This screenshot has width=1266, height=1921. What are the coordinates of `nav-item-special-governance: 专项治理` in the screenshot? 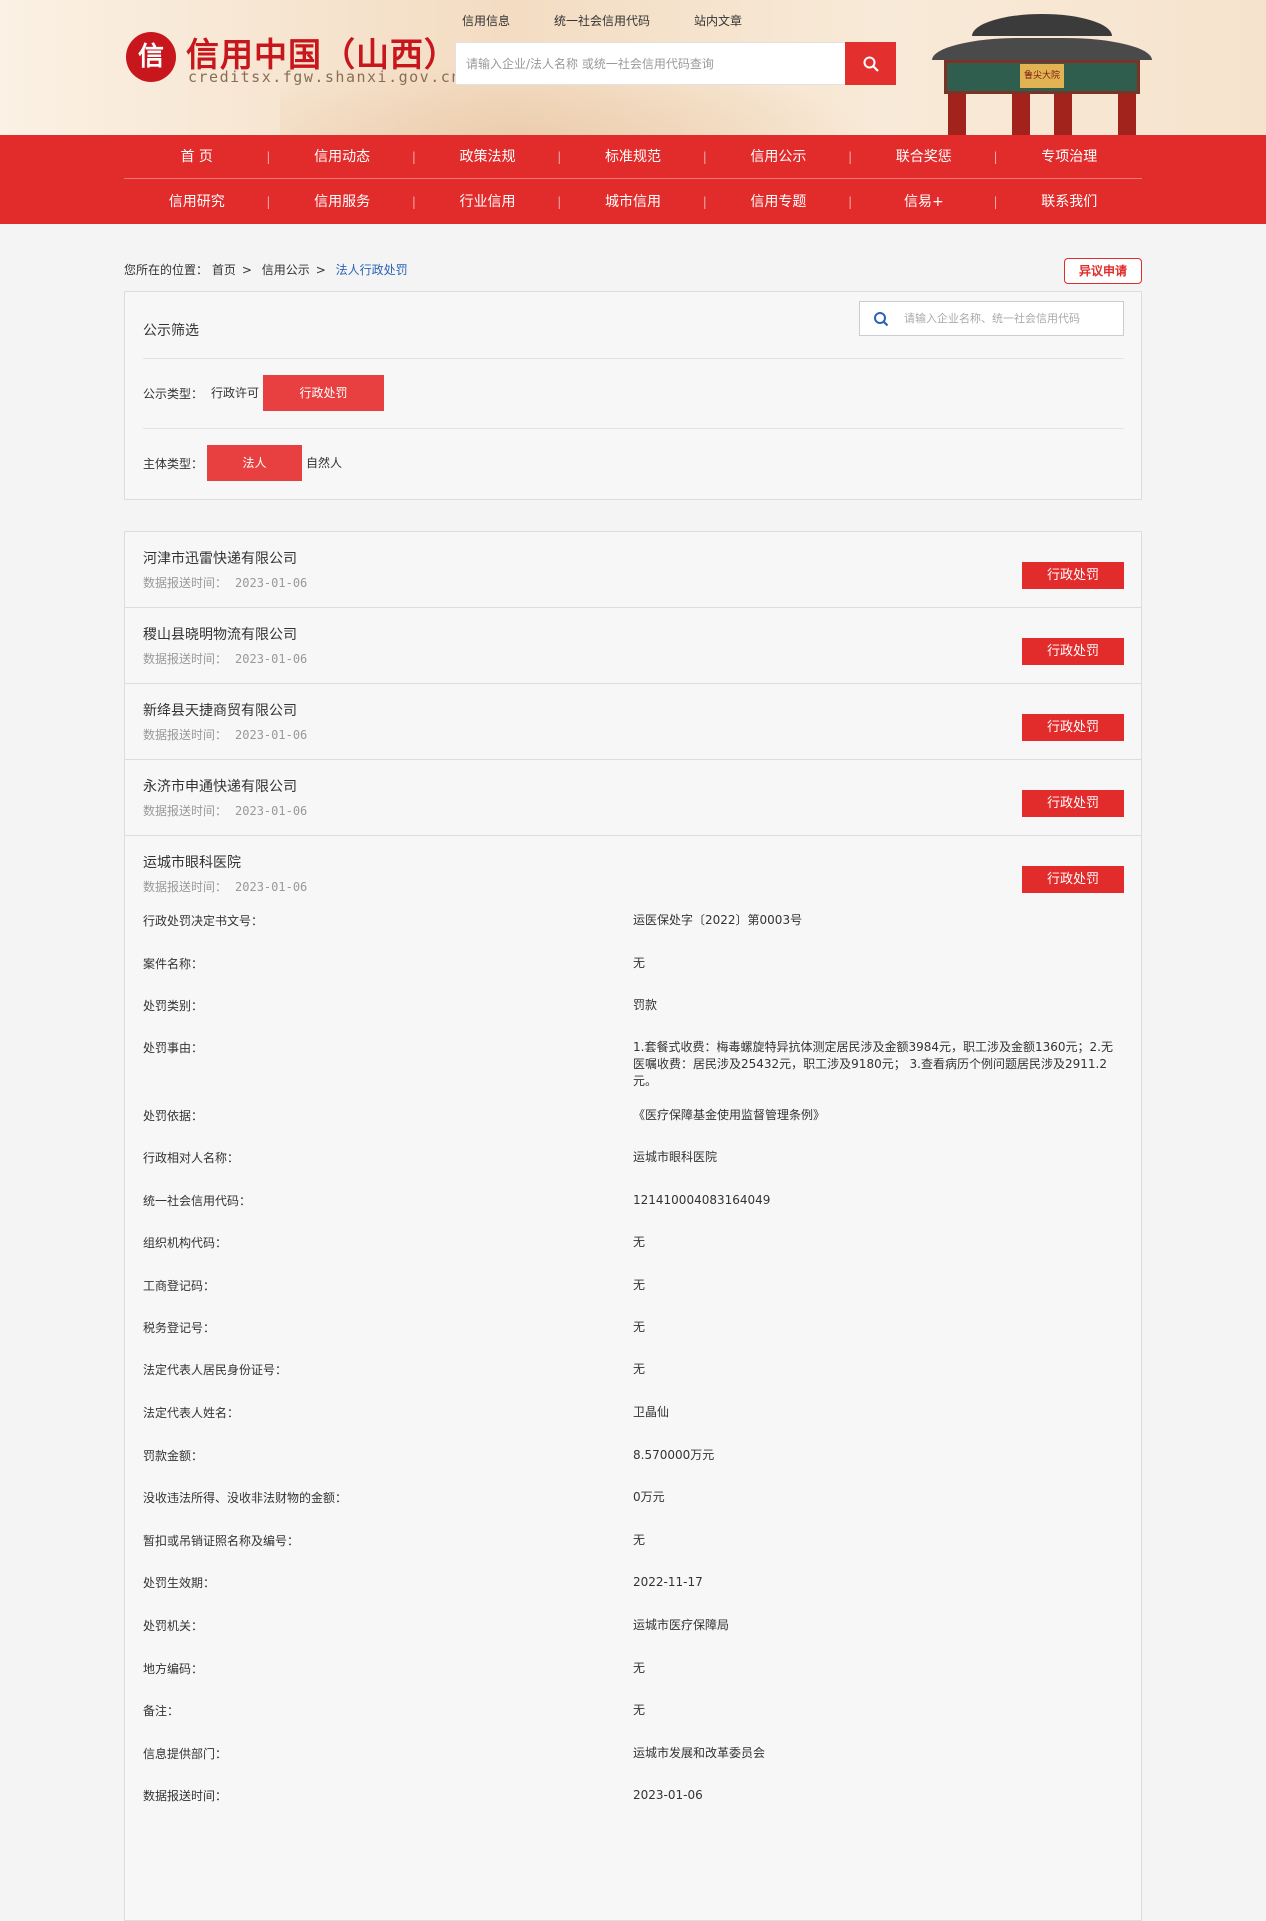 It's located at (1068, 157).